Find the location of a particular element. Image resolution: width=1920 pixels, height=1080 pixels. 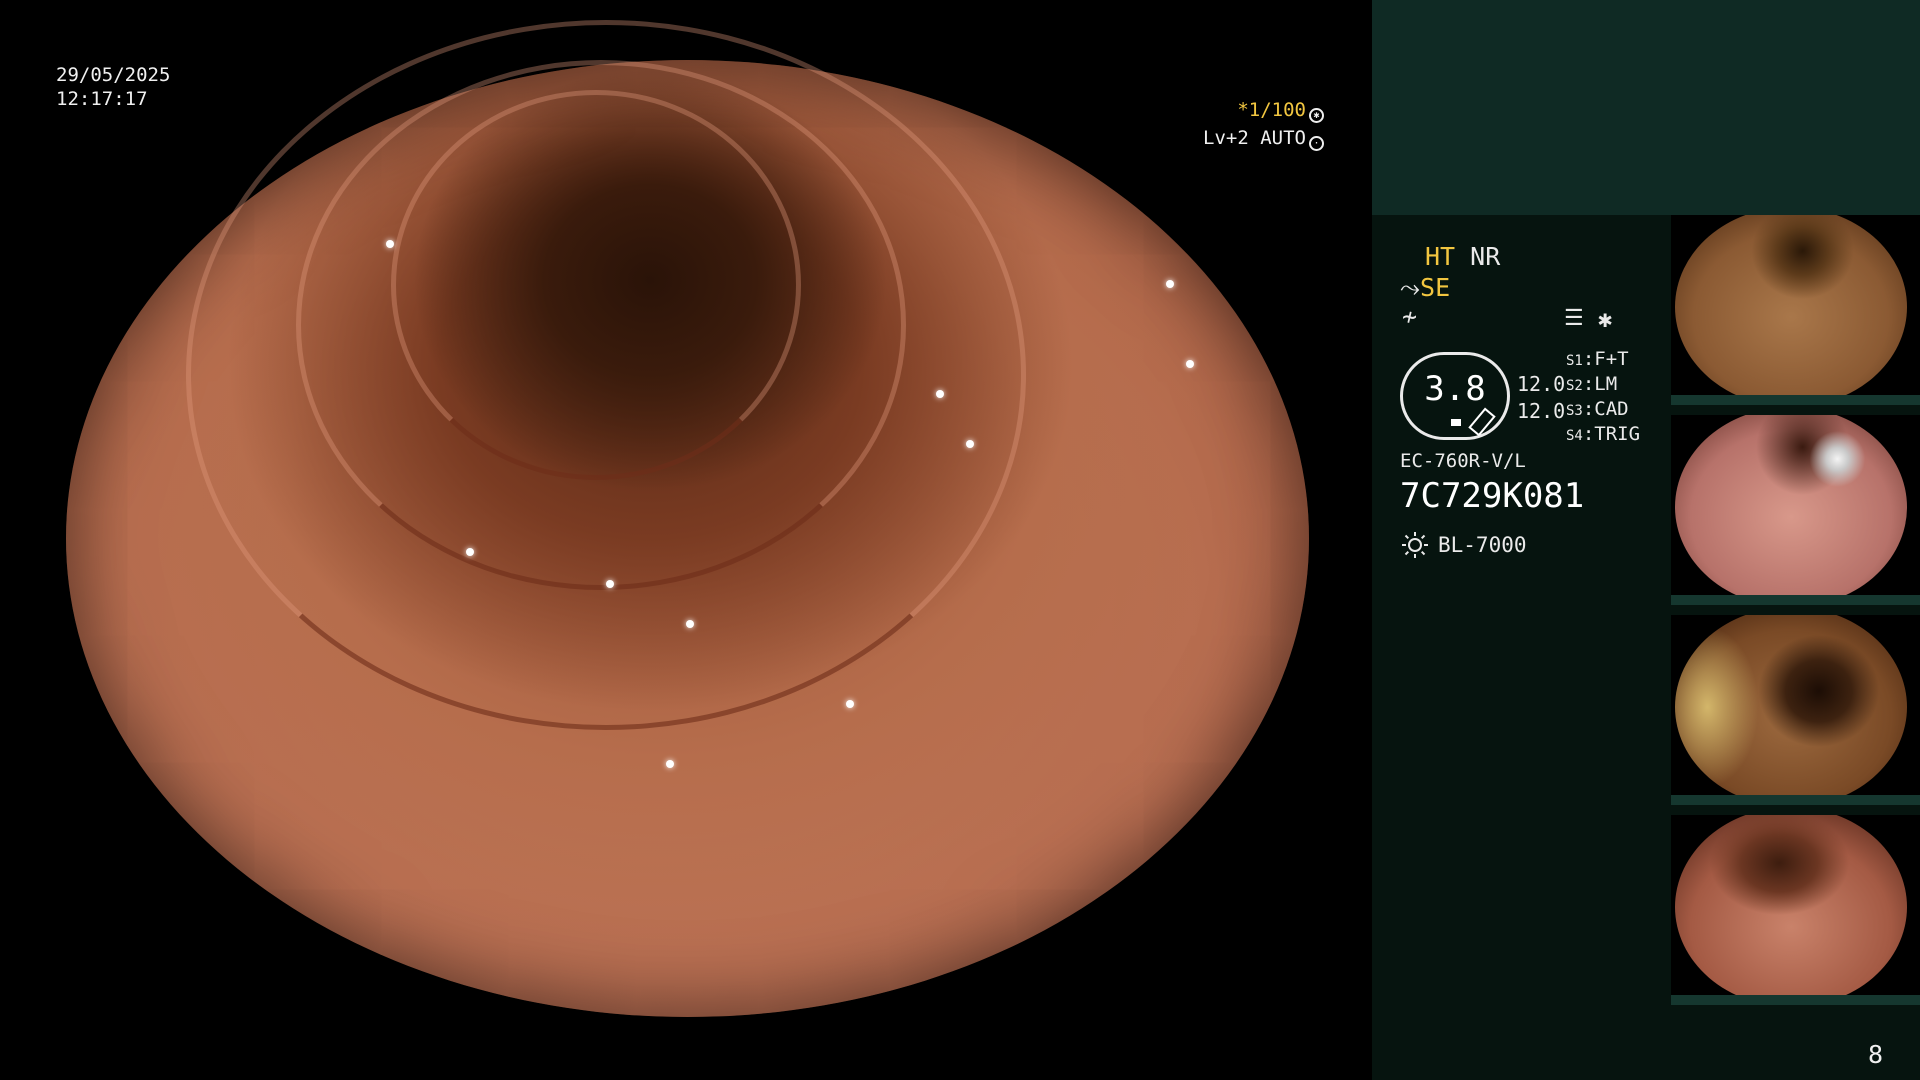

se-row: ⤳SE is located at coordinates (1425, 288).